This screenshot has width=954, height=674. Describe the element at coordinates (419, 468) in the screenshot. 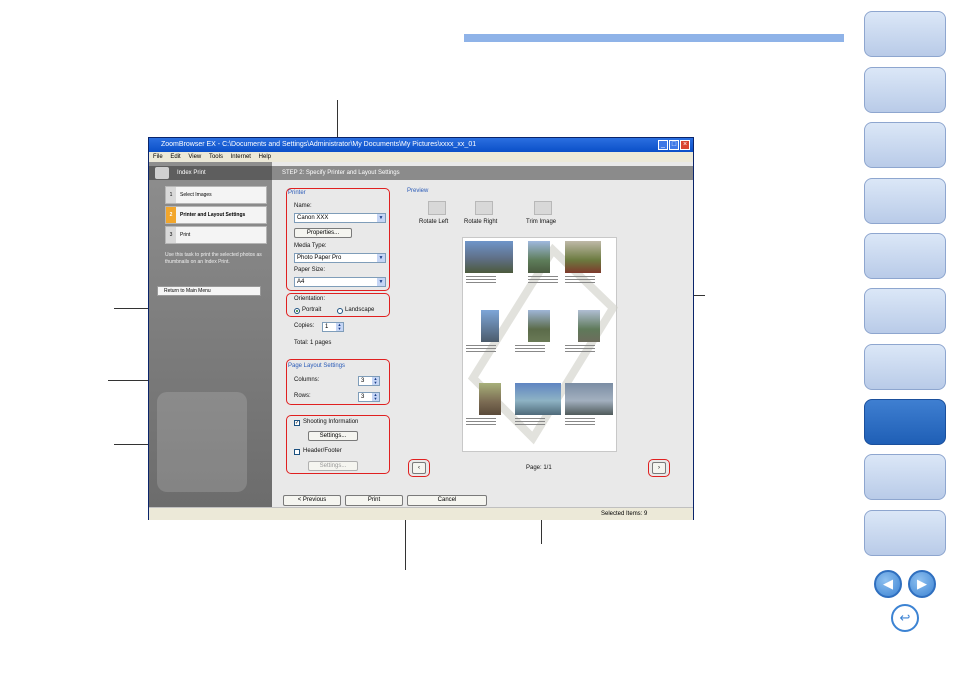

I see `callout-box-prev-page` at that location.